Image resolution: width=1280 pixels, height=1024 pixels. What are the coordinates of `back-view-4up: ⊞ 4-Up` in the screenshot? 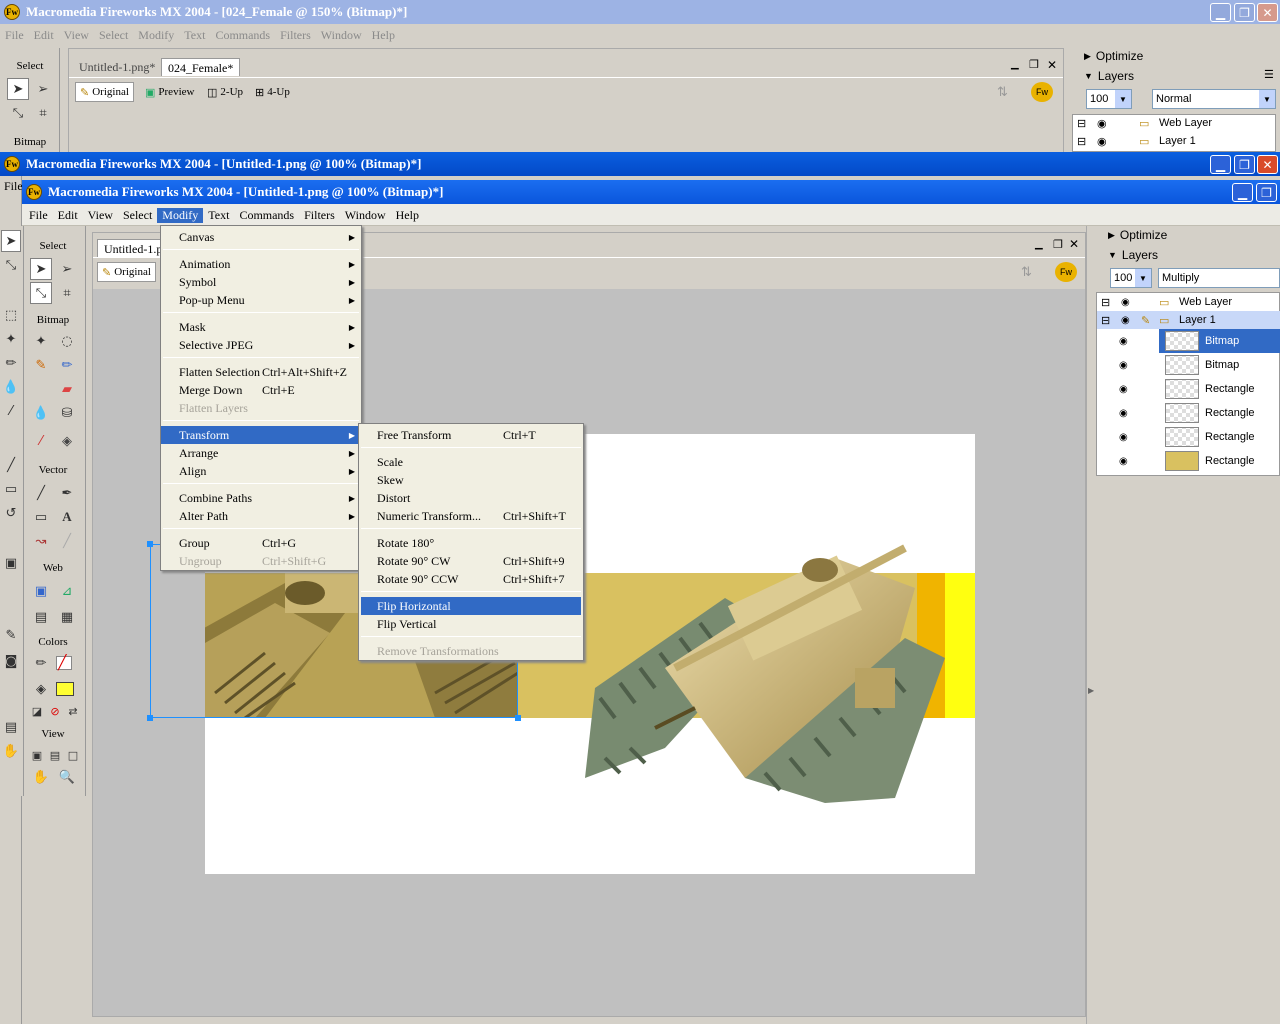 It's located at (272, 92).